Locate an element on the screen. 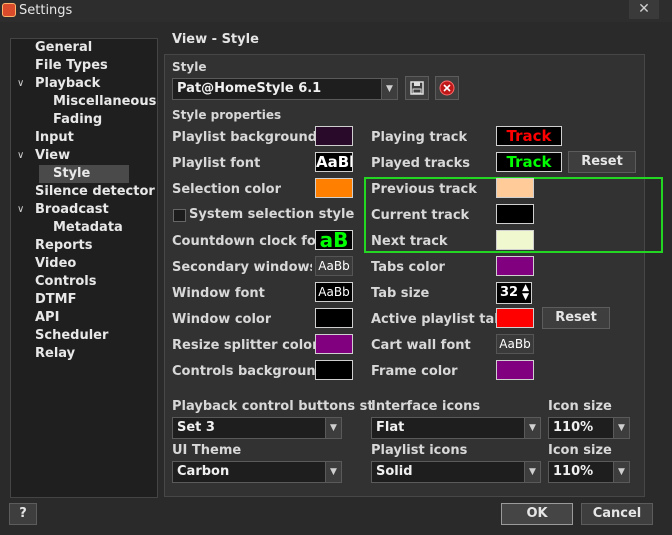 The width and height of the screenshot is (672, 535). cancel-button: Cancel is located at coordinates (617, 514).